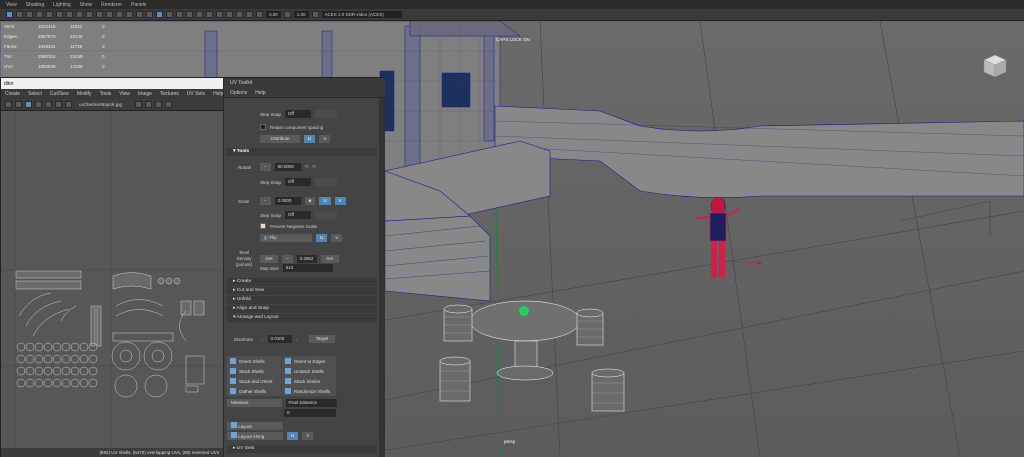 The height and width of the screenshot is (457, 1024). What do you see at coordinates (287, 259) in the screenshot?
I see `texel-minus-button: −` at bounding box center [287, 259].